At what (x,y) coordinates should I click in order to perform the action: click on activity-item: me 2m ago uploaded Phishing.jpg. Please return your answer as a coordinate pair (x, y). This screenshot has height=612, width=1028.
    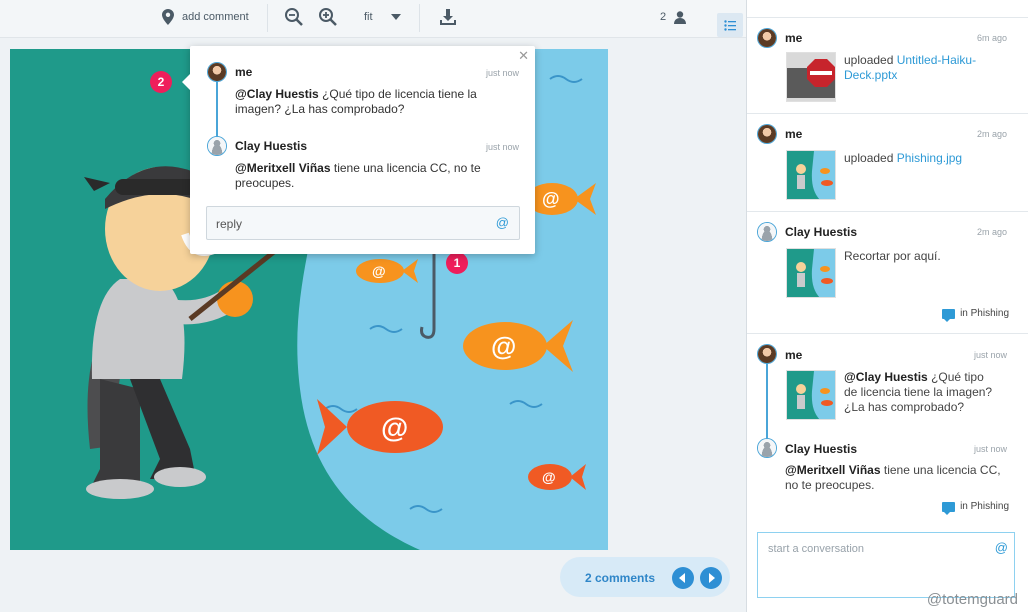
    Looking at the image, I should click on (887, 163).